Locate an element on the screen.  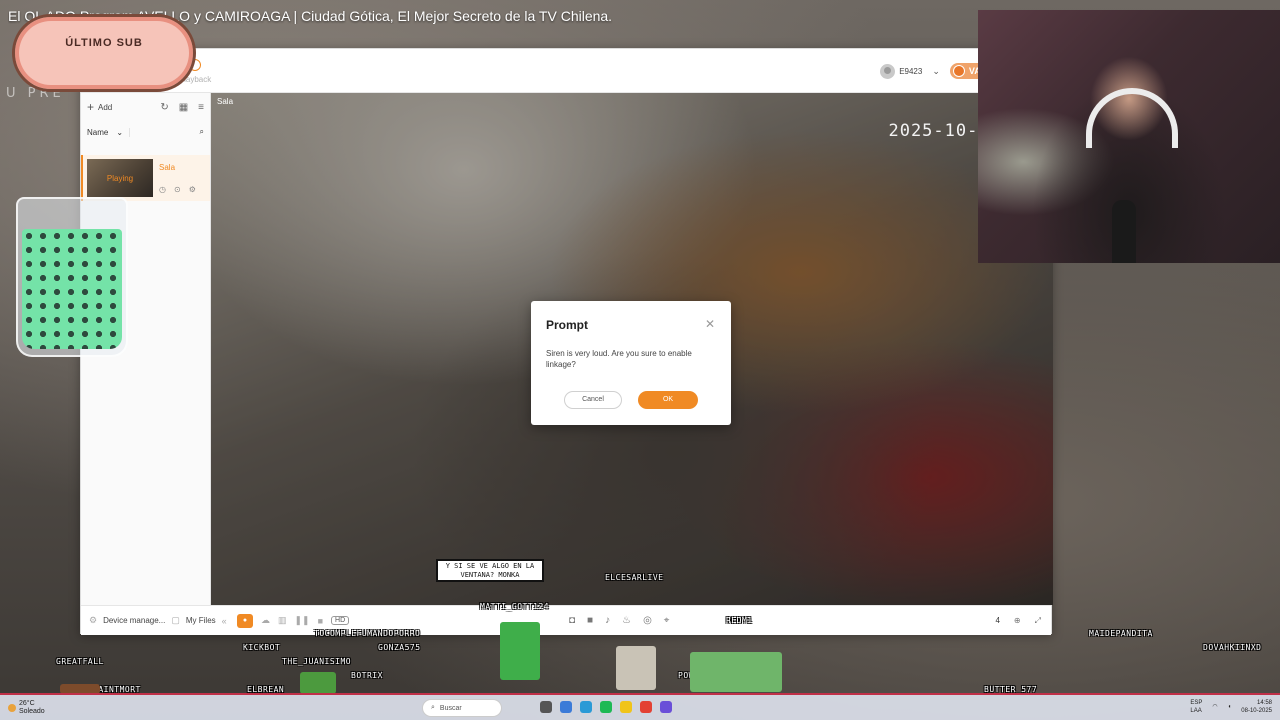
collapse-icon: « is located at coordinates (224, 621).